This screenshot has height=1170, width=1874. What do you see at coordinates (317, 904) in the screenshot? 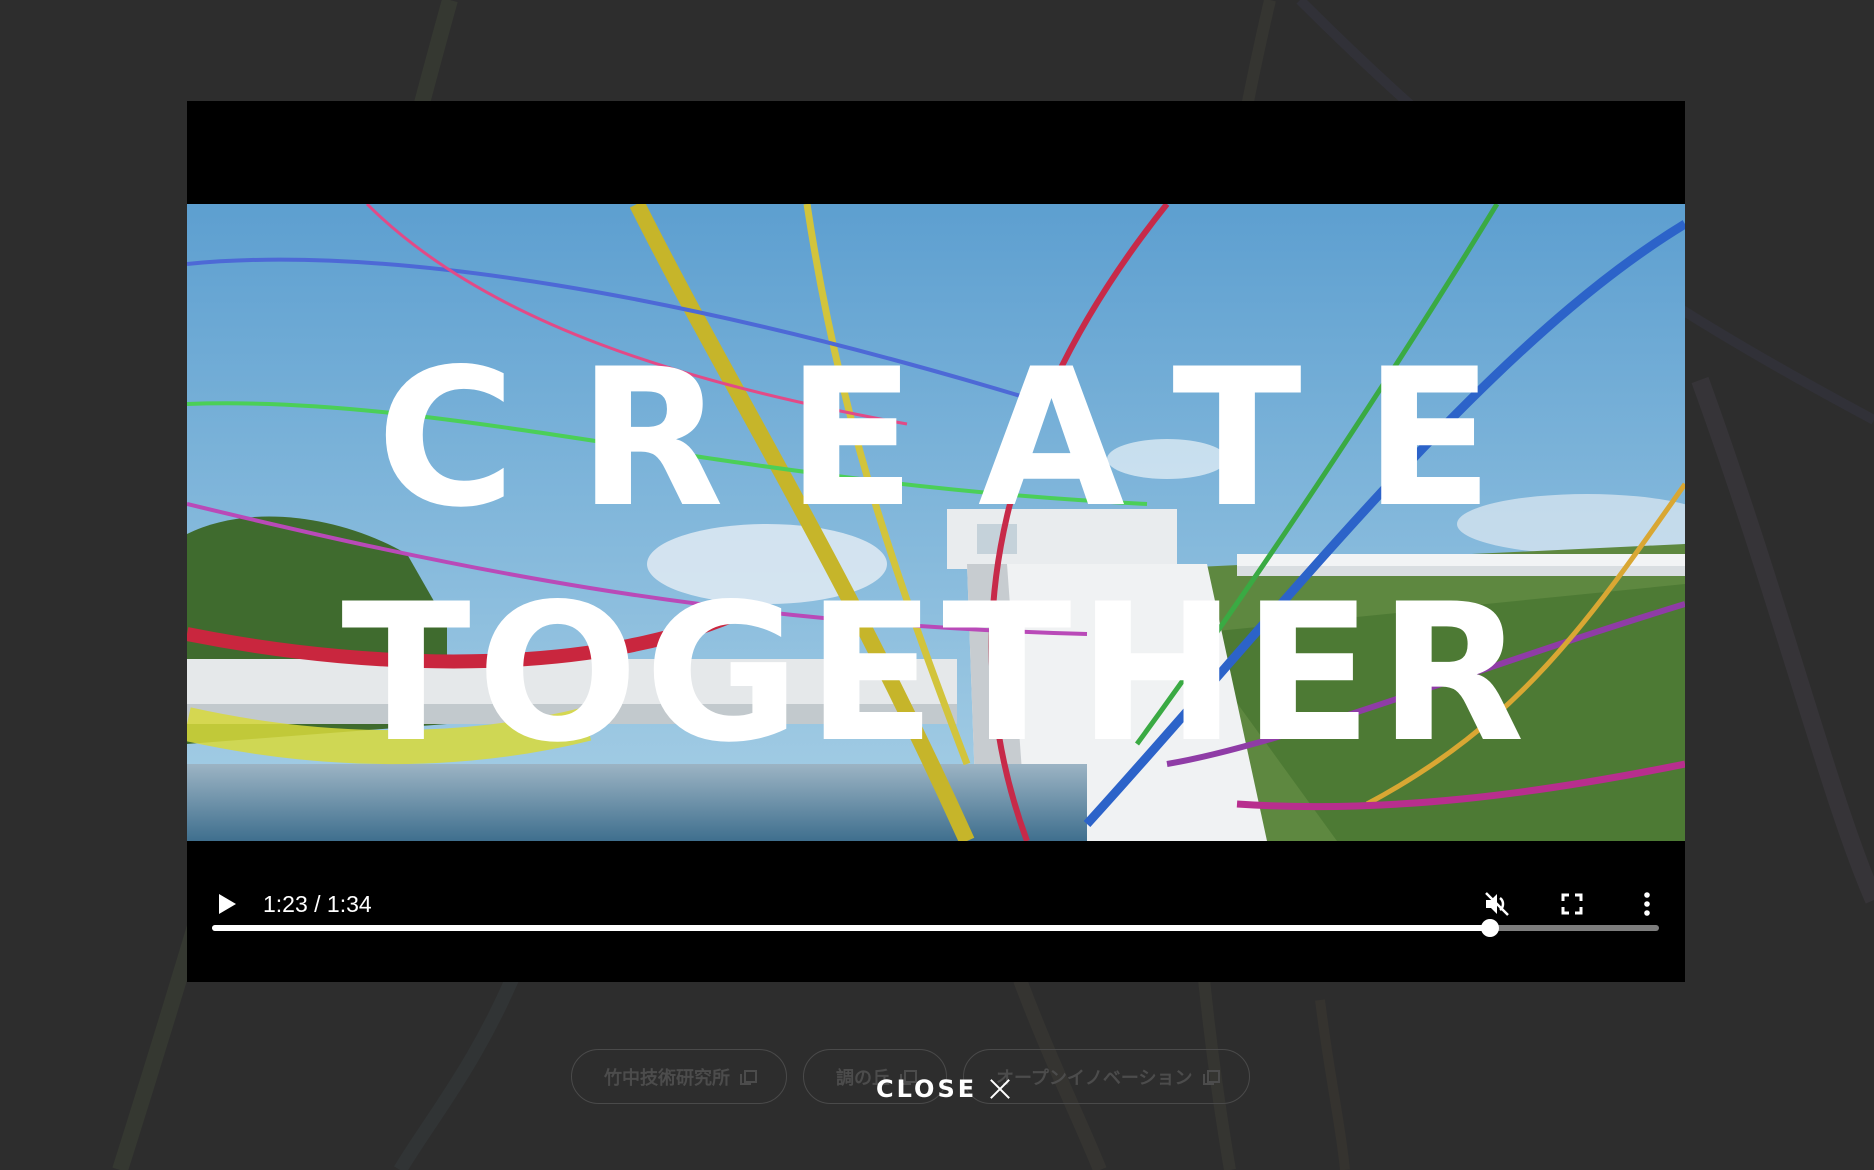
I see `time-display: 1:23 / 1:34` at bounding box center [317, 904].